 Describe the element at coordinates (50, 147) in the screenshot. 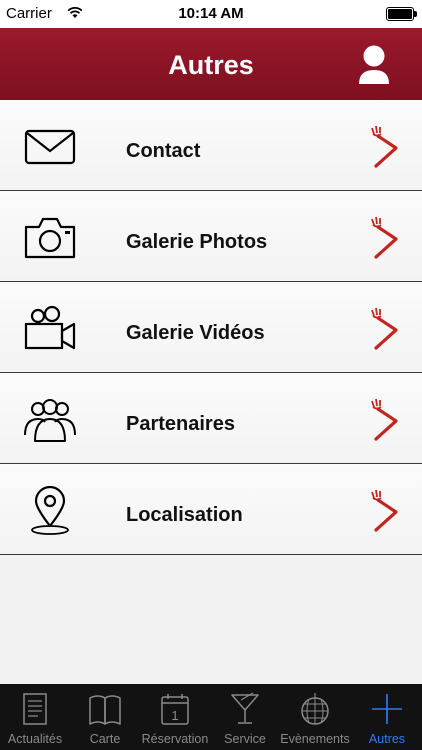

I see `envelope-icon` at that location.